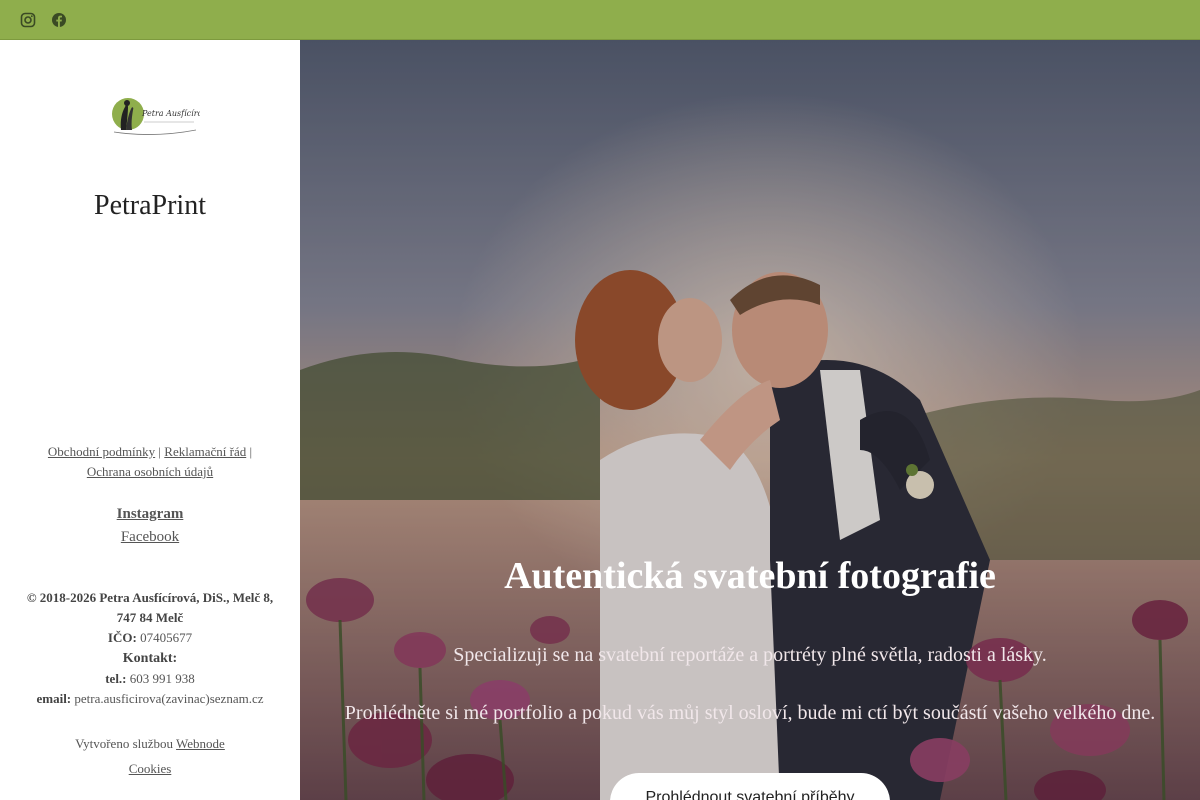 The image size is (1200, 800). I want to click on facebook-icon, so click(58, 19).